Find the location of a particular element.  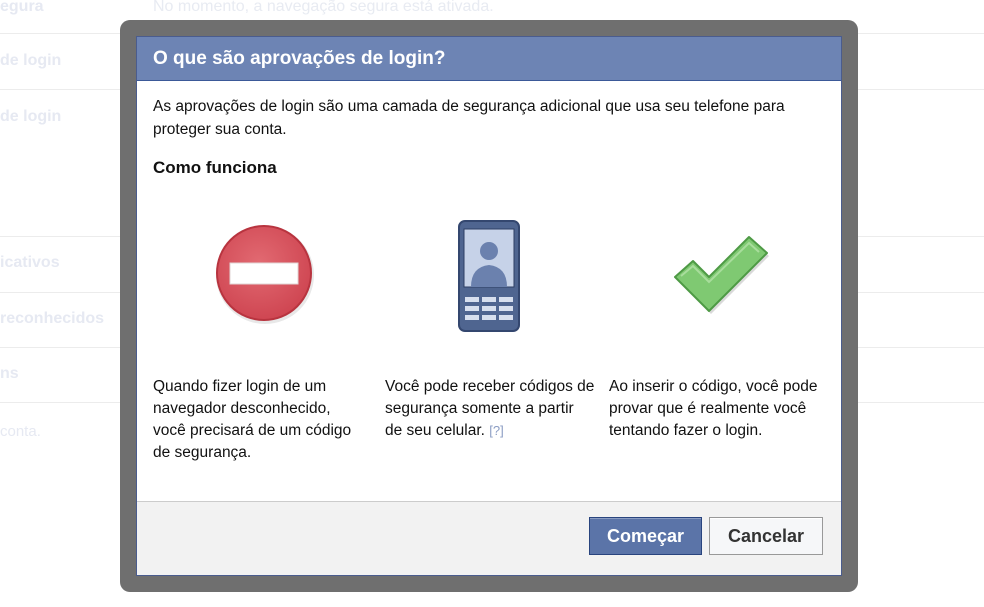

settings-footer-text: conta. is located at coordinates (20, 431).